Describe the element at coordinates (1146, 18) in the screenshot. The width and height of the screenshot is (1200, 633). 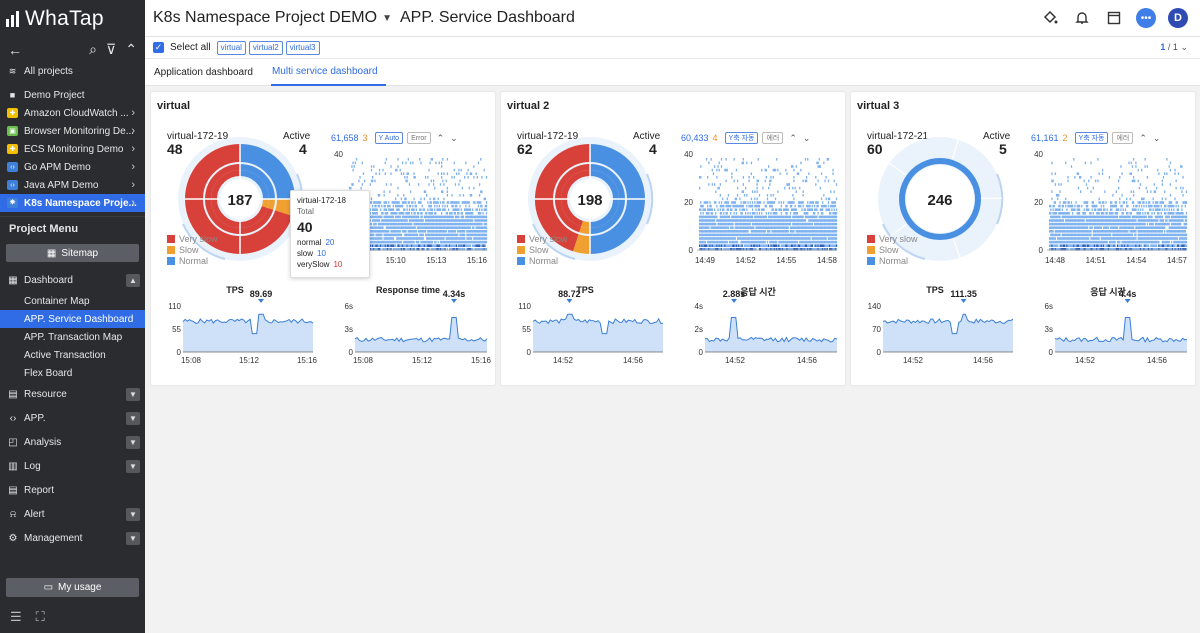
I see `chat-icon: •••` at that location.